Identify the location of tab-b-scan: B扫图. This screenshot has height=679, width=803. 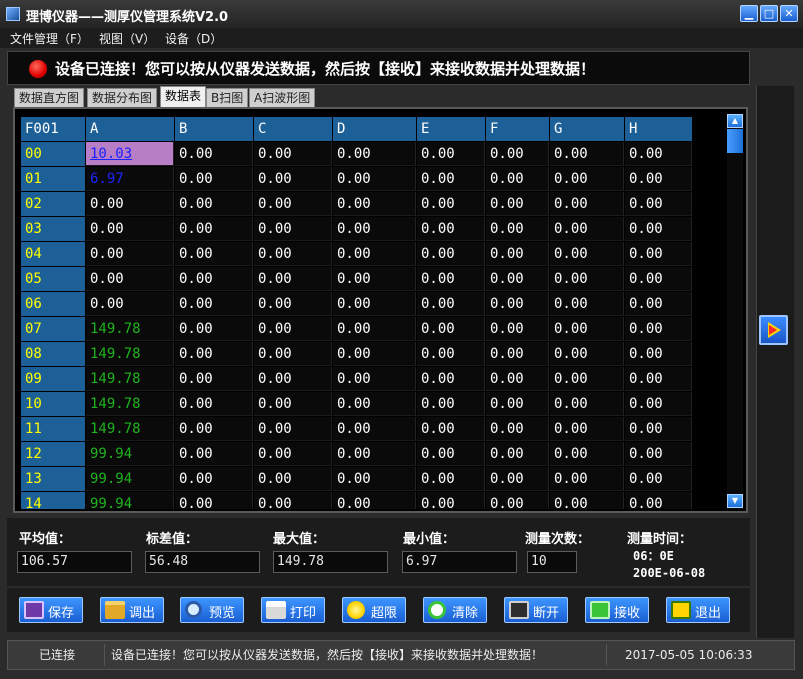
(227, 97).